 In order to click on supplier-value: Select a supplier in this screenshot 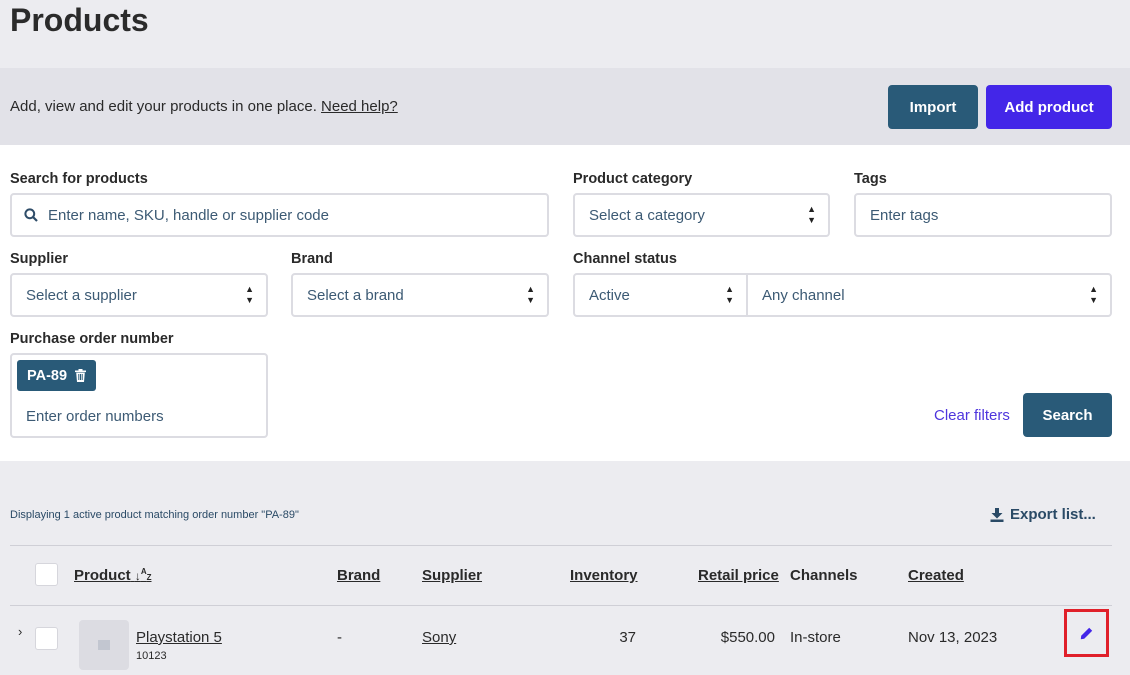, I will do `click(81, 295)`.